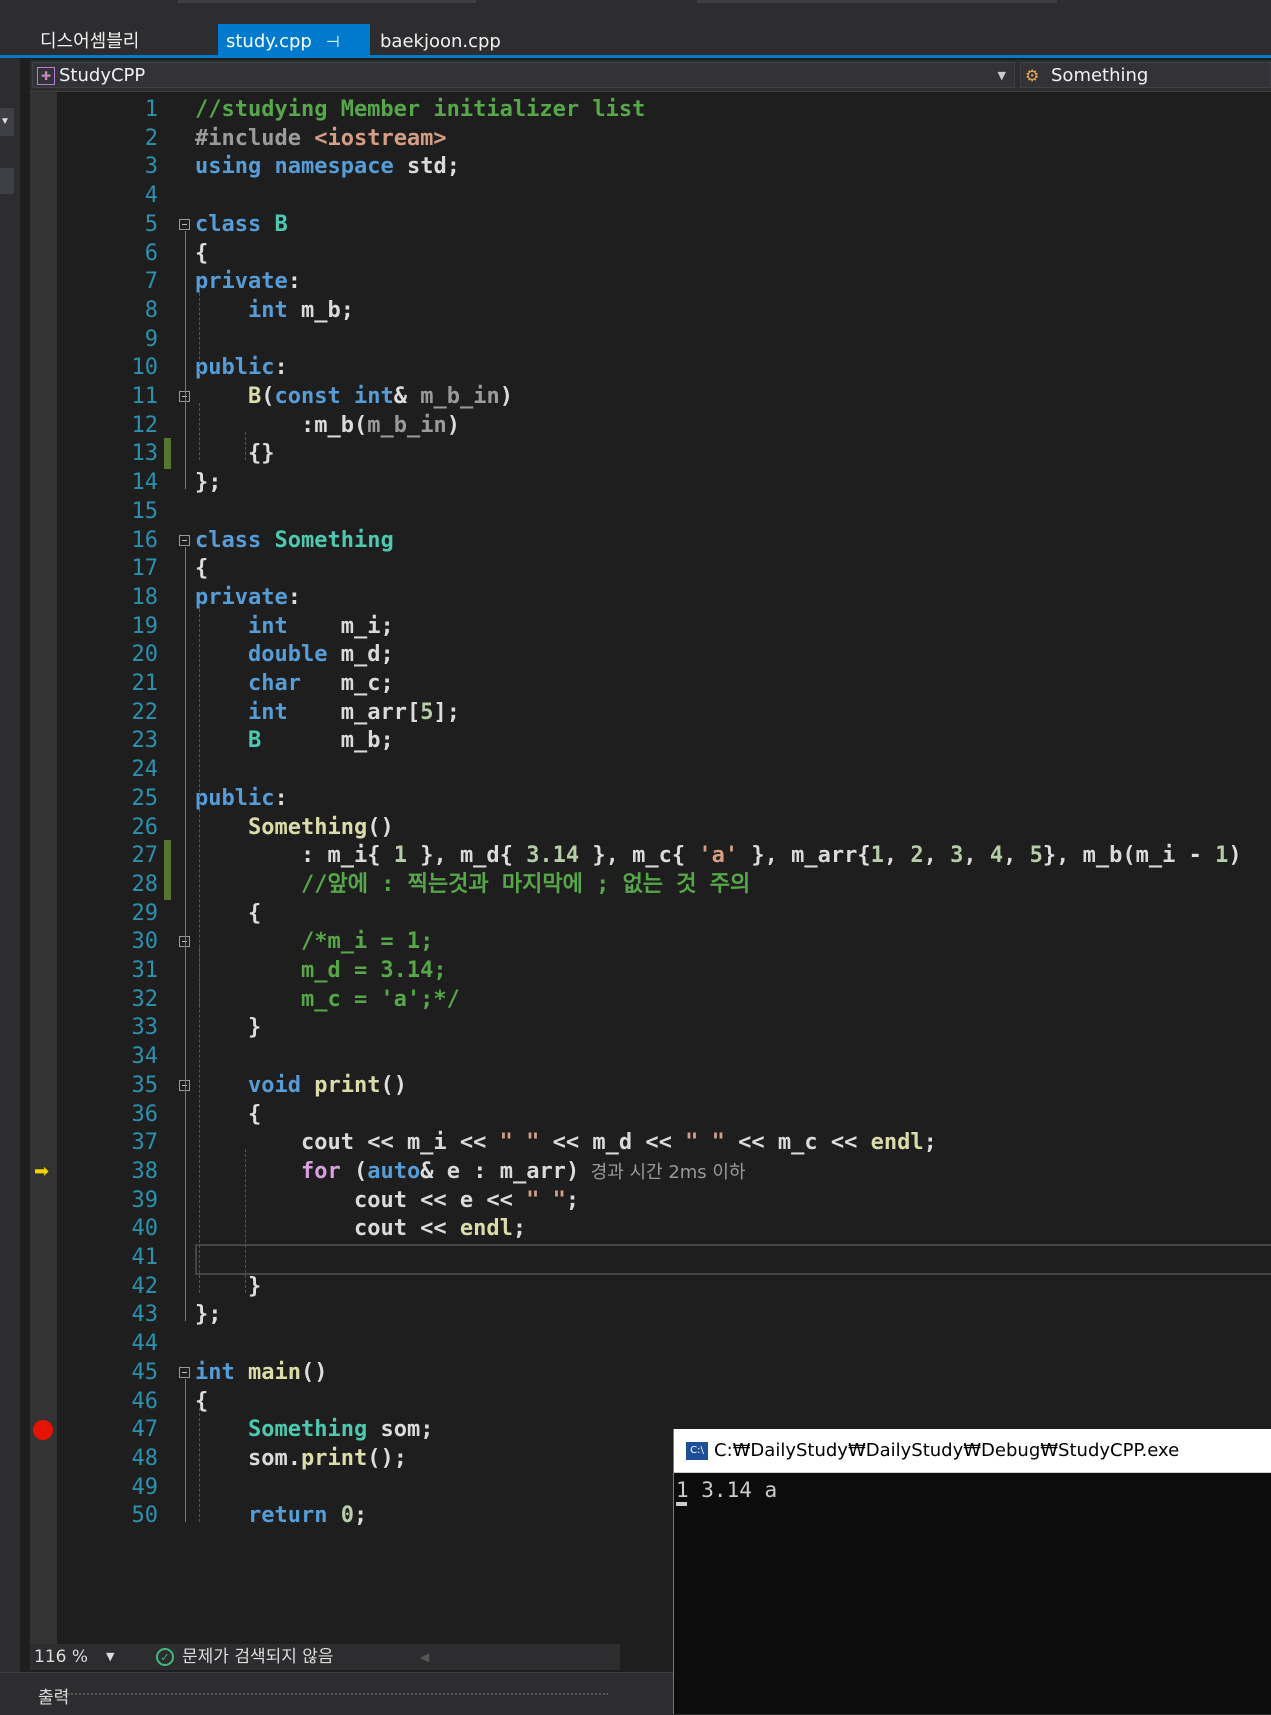 The height and width of the screenshot is (1715, 1271). What do you see at coordinates (650, 339) in the screenshot?
I see `code-line: 9` at bounding box center [650, 339].